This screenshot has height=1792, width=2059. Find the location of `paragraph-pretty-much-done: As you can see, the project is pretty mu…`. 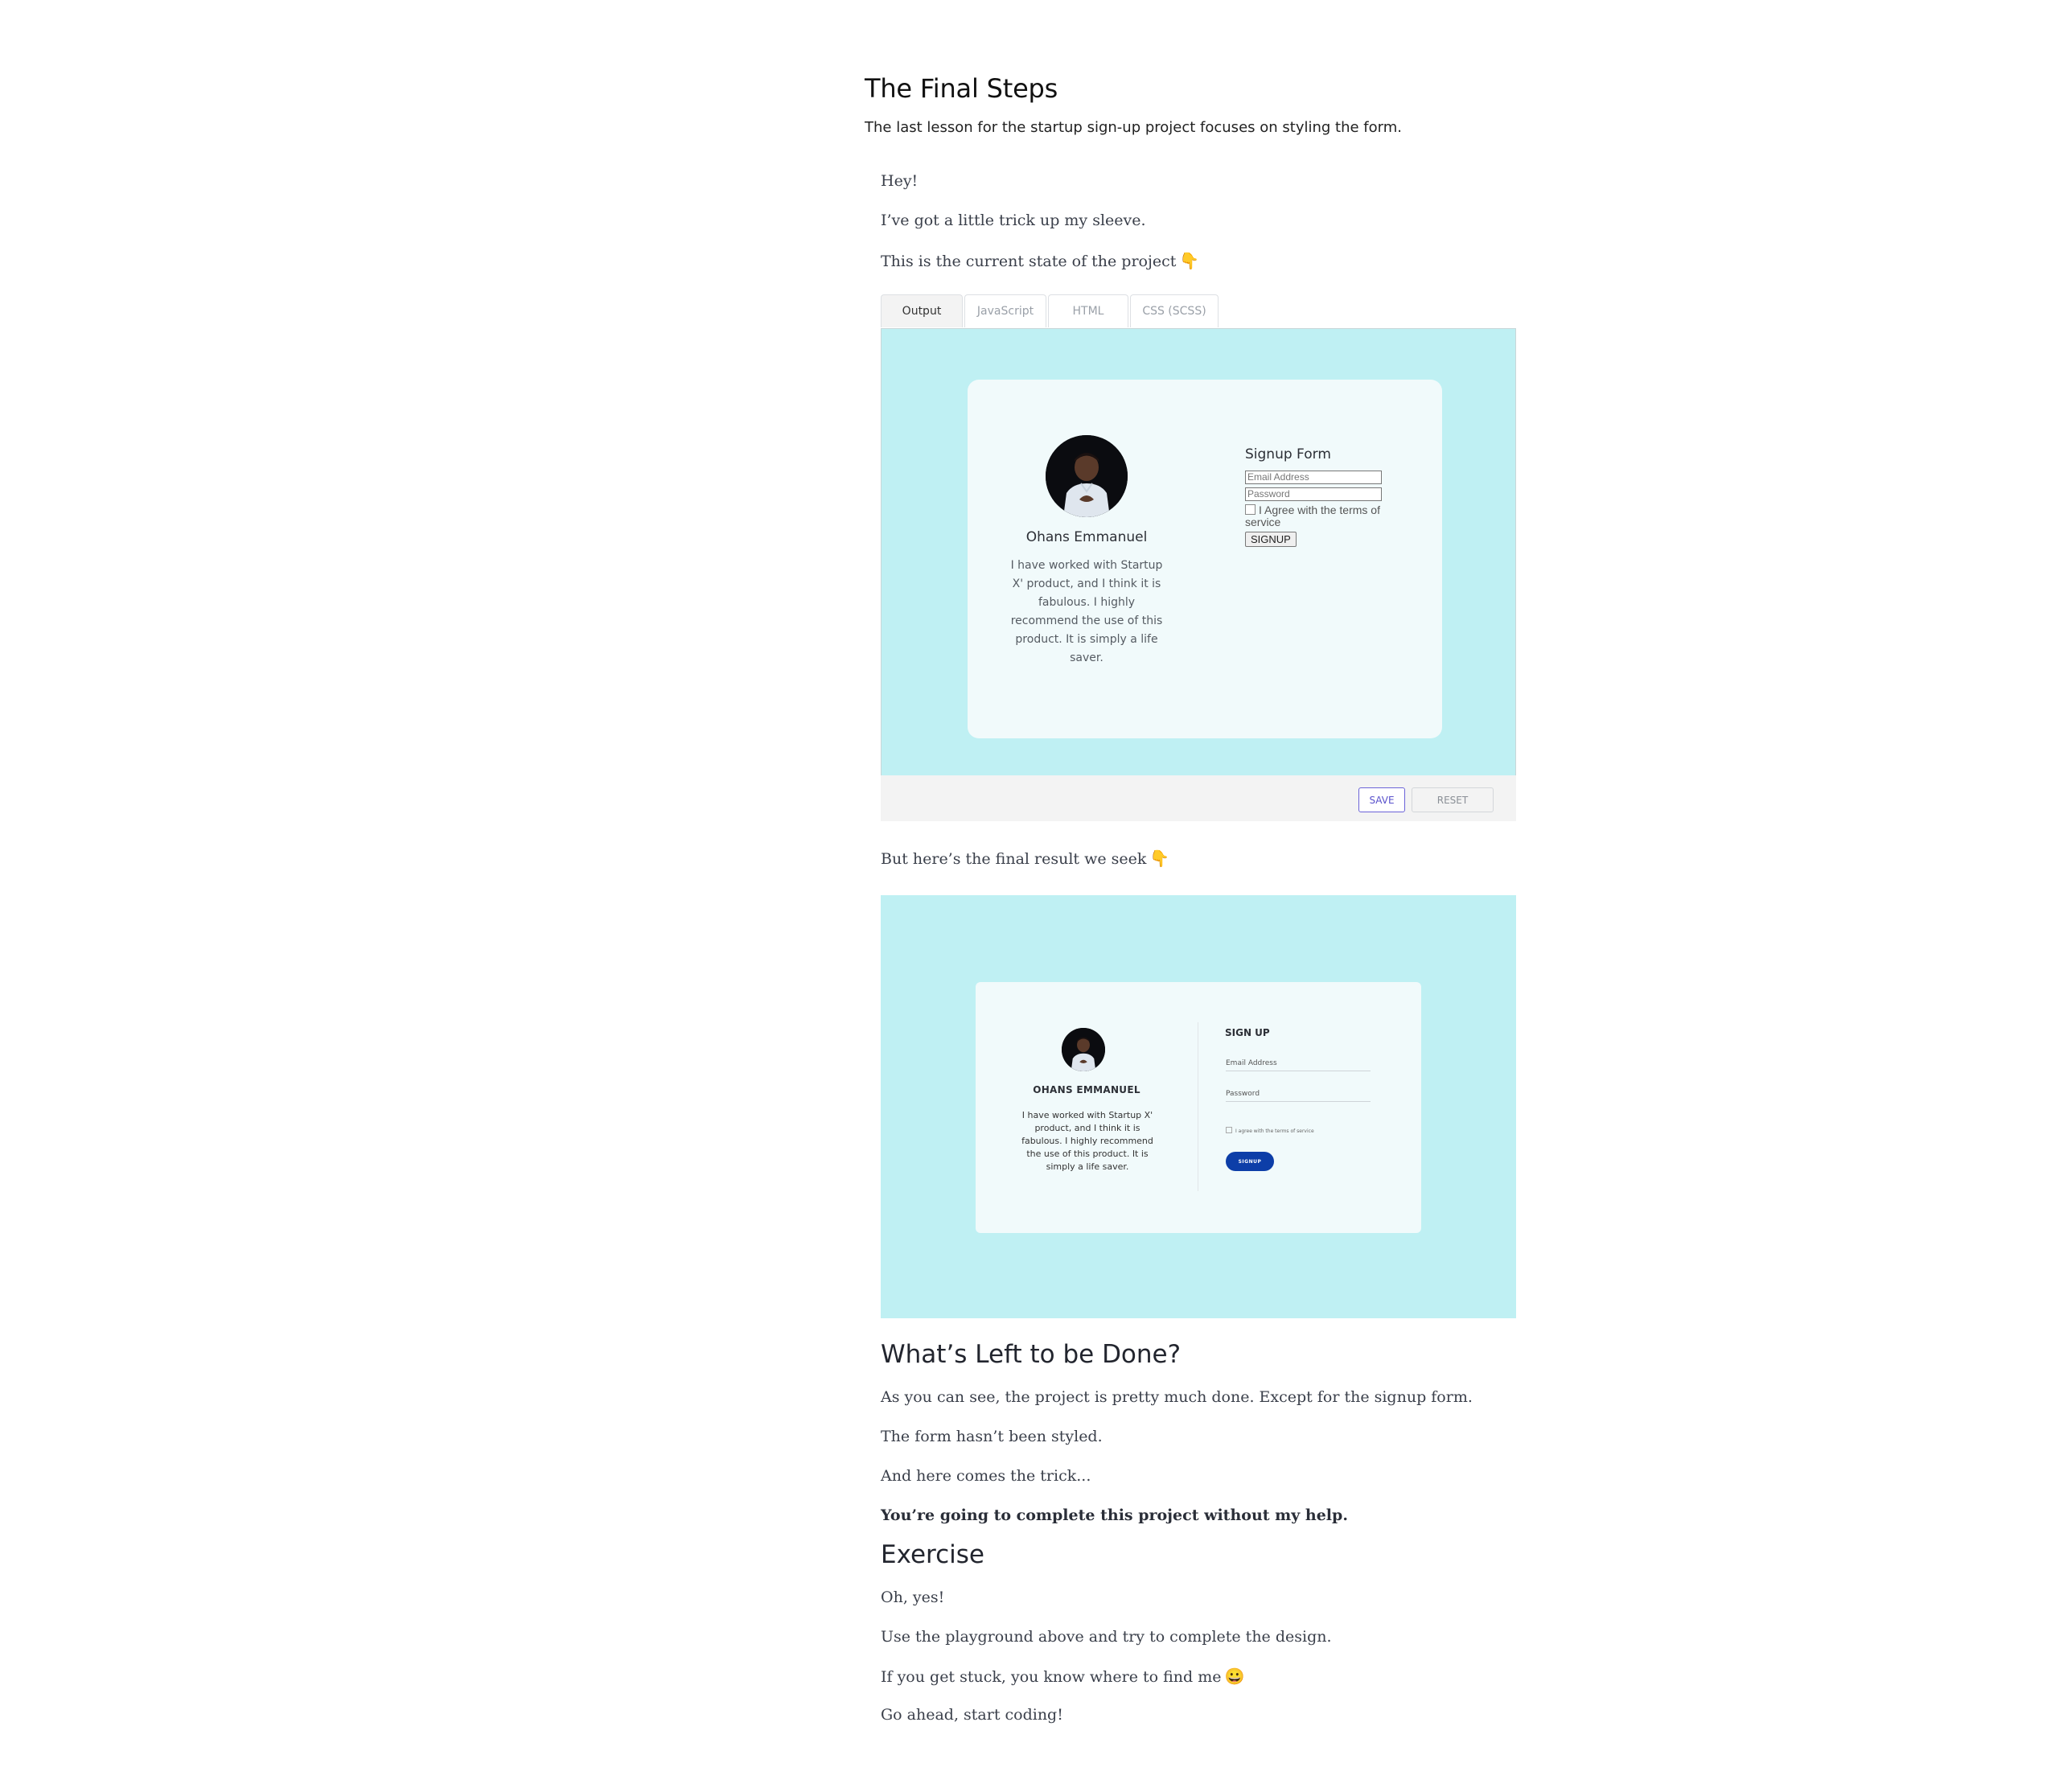

paragraph-pretty-much-done: As you can see, the project is pretty mu… is located at coordinates (1177, 1397).